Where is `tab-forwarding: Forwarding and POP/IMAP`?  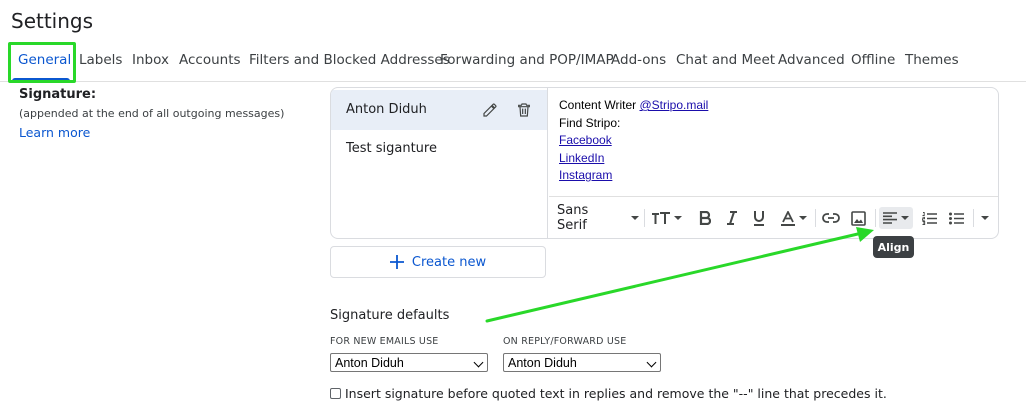 tab-forwarding: Forwarding and POP/IMAP is located at coordinates (527, 60).